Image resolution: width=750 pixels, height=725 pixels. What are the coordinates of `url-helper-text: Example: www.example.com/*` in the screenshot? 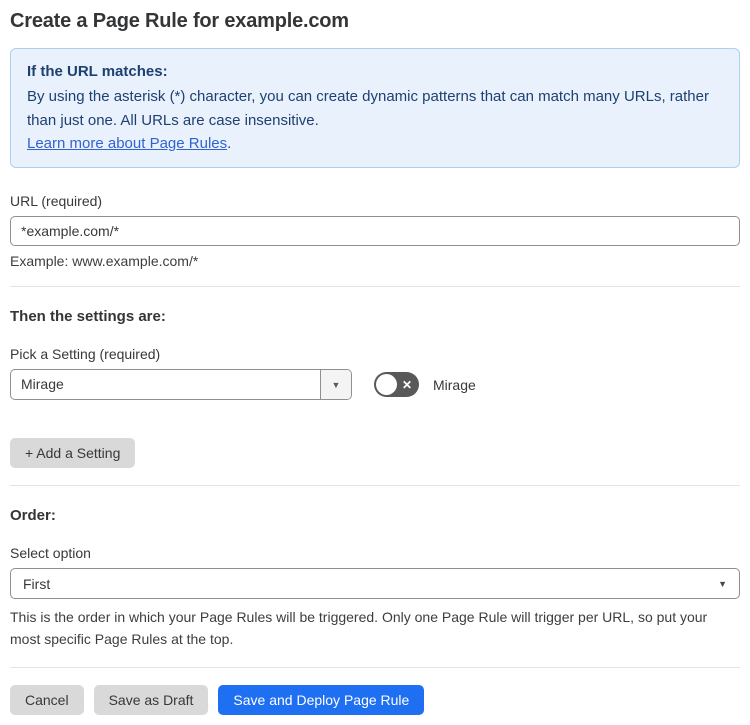 It's located at (104, 261).